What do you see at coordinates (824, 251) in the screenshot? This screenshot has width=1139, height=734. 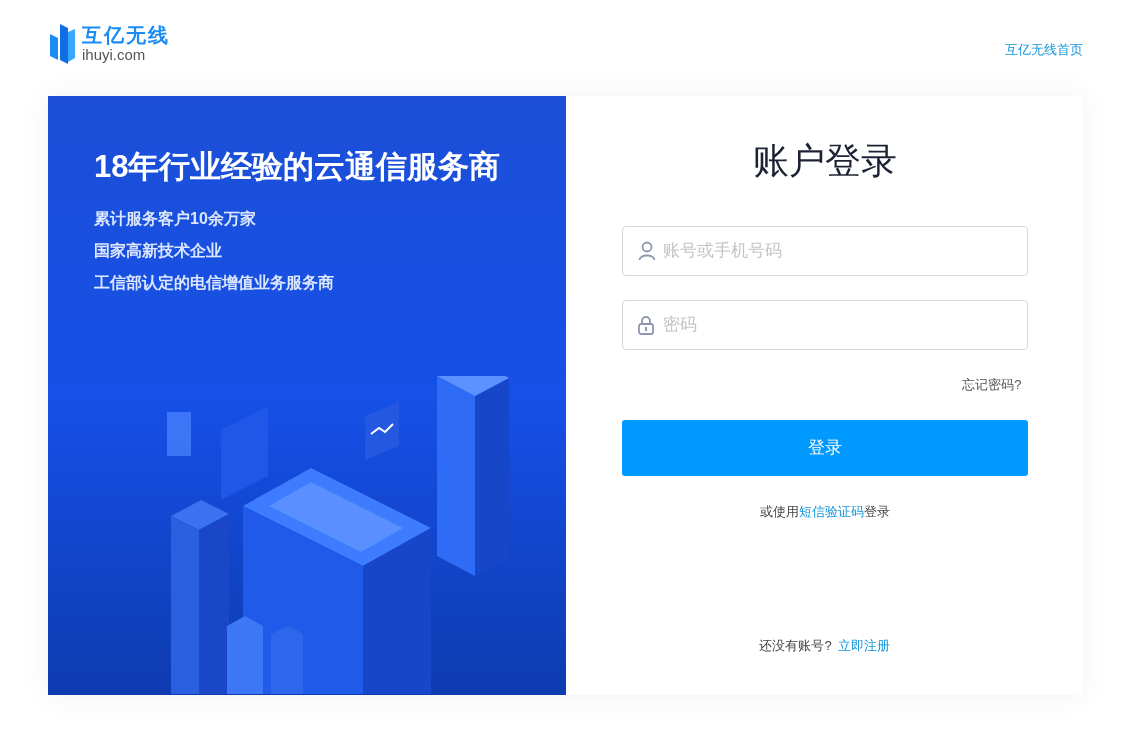 I see `account-field: 账号或手机号码` at bounding box center [824, 251].